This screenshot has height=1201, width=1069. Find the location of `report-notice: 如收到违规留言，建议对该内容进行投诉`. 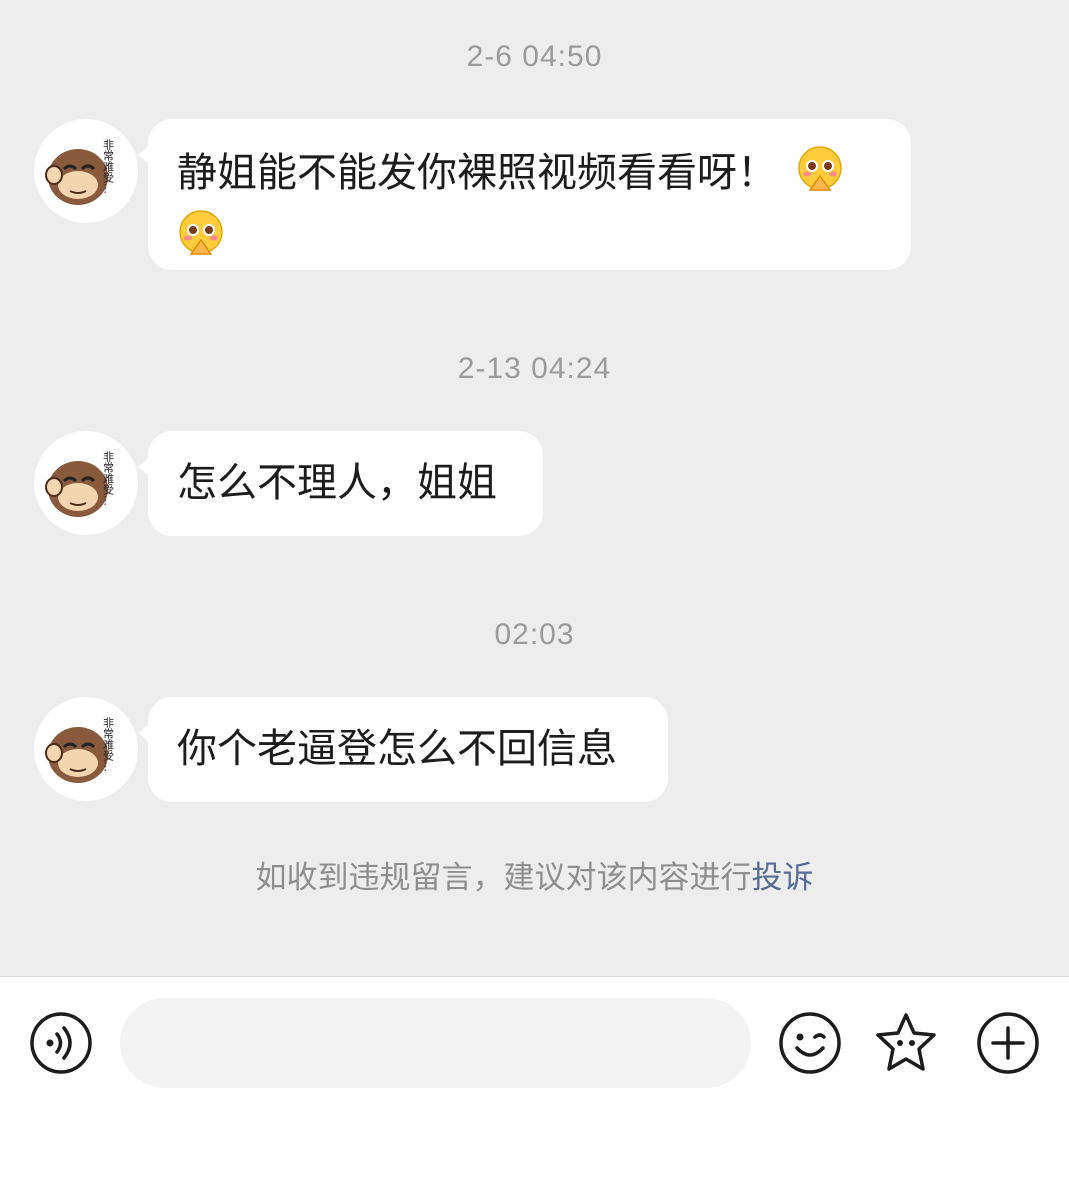

report-notice: 如收到违规留言，建议对该内容进行投诉 is located at coordinates (534, 874).